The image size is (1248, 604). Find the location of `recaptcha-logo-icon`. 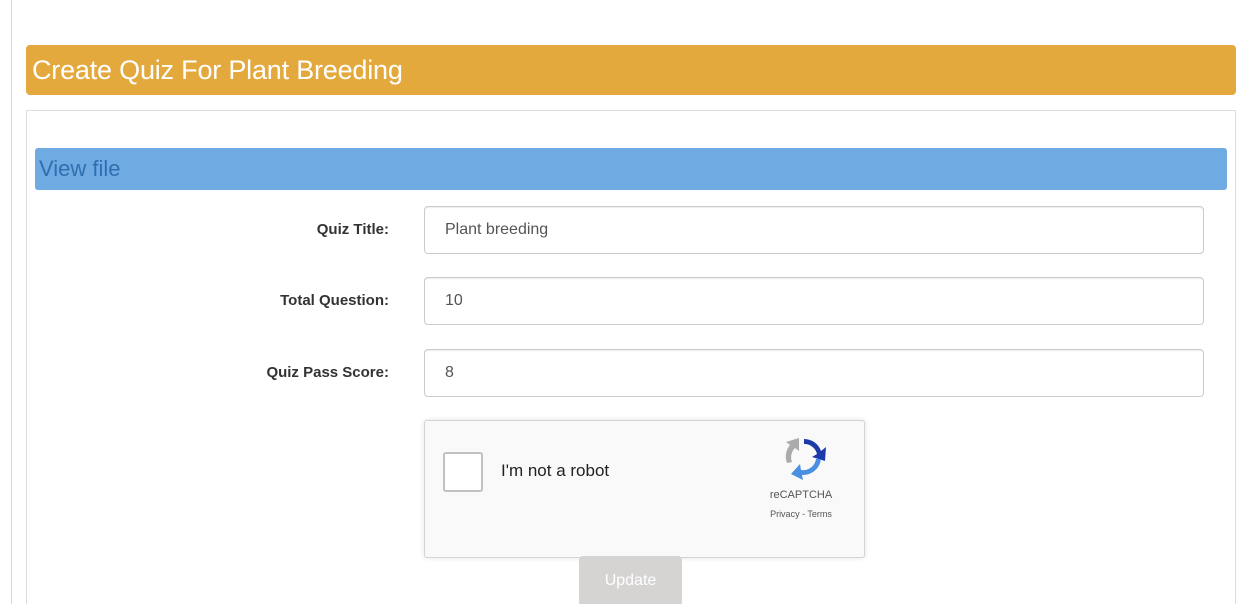

recaptcha-logo-icon is located at coordinates (805, 459).